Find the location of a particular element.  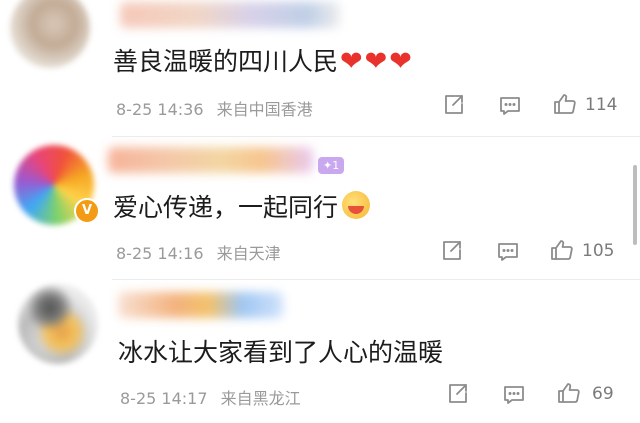

scrollbar is located at coordinates (635, 205).